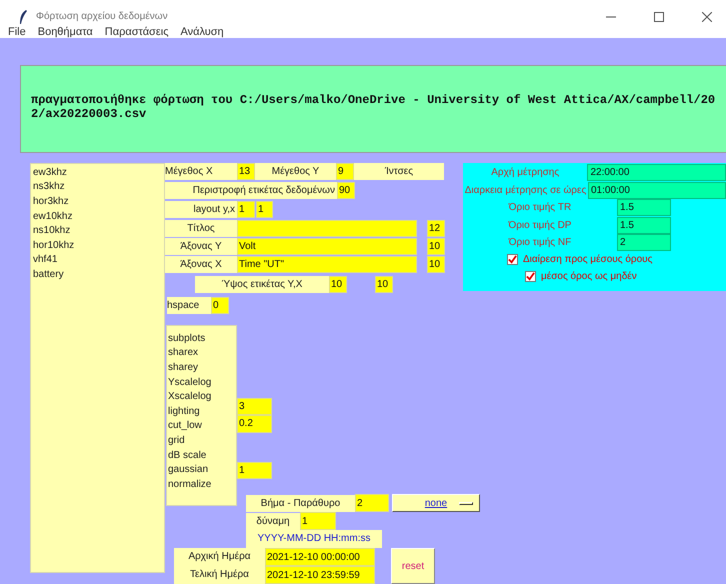  Describe the element at coordinates (246, 171) in the screenshot. I see `input-field: 13` at that location.